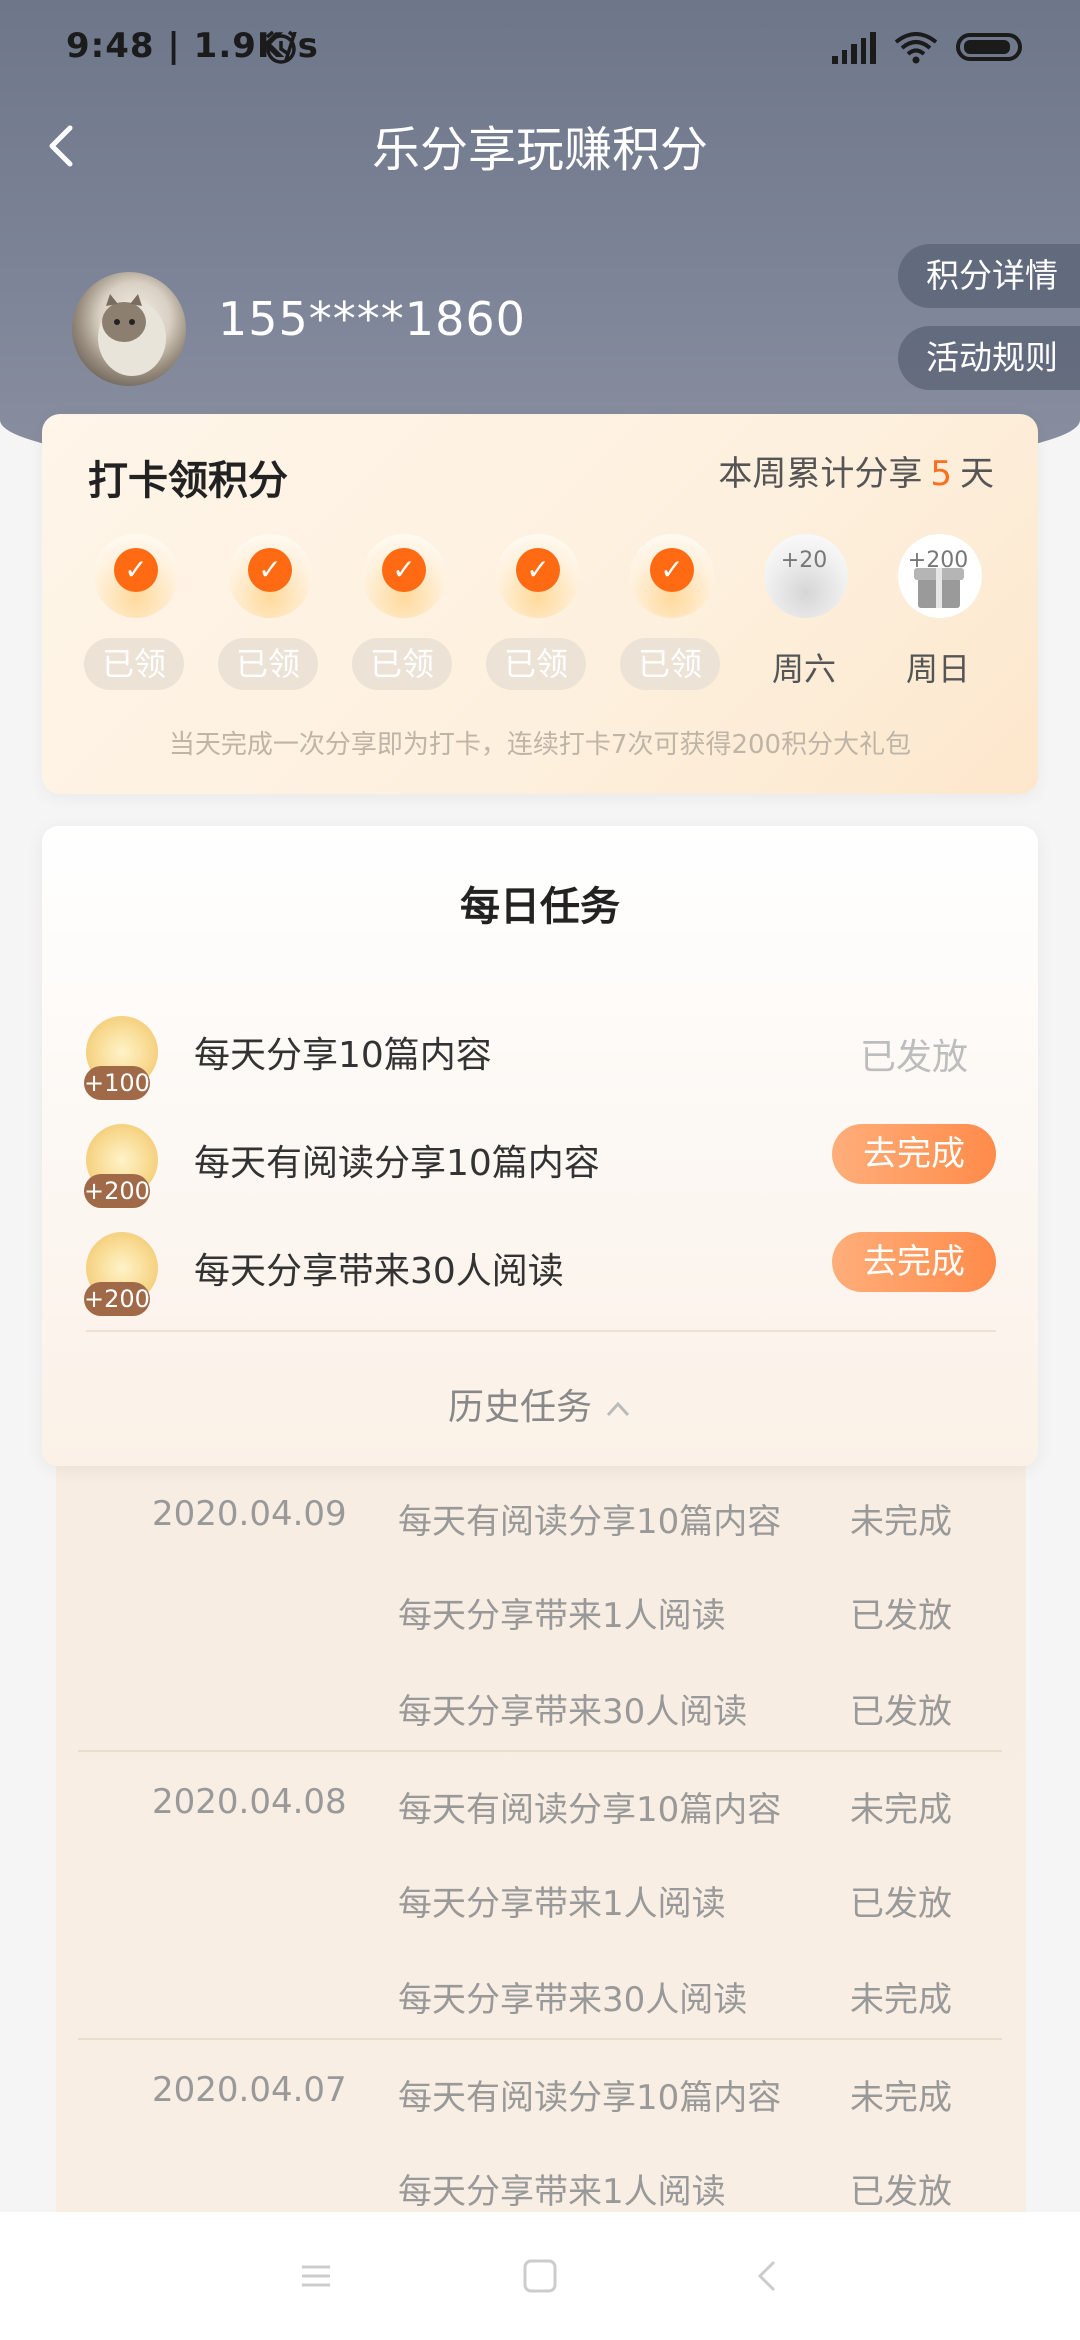 Image resolution: width=1080 pixels, height=2340 pixels. What do you see at coordinates (397, 1163) in the screenshot?
I see `task-name: 每天有阅读分享10篇内容` at bounding box center [397, 1163].